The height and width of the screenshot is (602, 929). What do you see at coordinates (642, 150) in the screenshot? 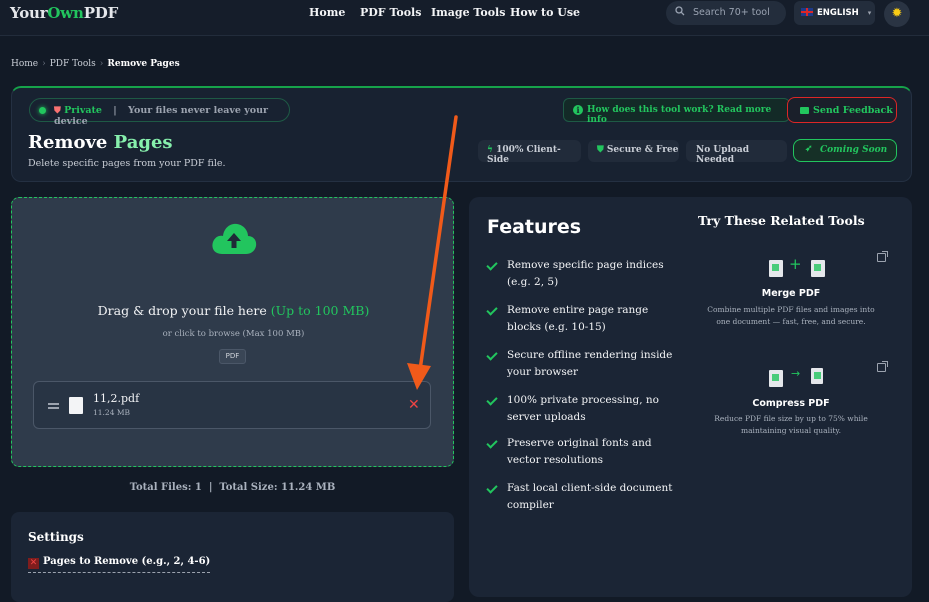
I see `secure-free-label: Secure & Free` at bounding box center [642, 150].